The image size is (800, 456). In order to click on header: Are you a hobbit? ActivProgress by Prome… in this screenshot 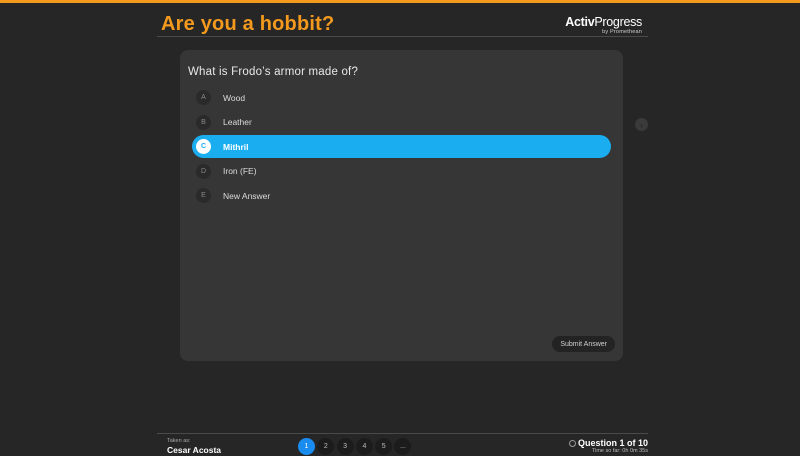, I will do `click(402, 20)`.